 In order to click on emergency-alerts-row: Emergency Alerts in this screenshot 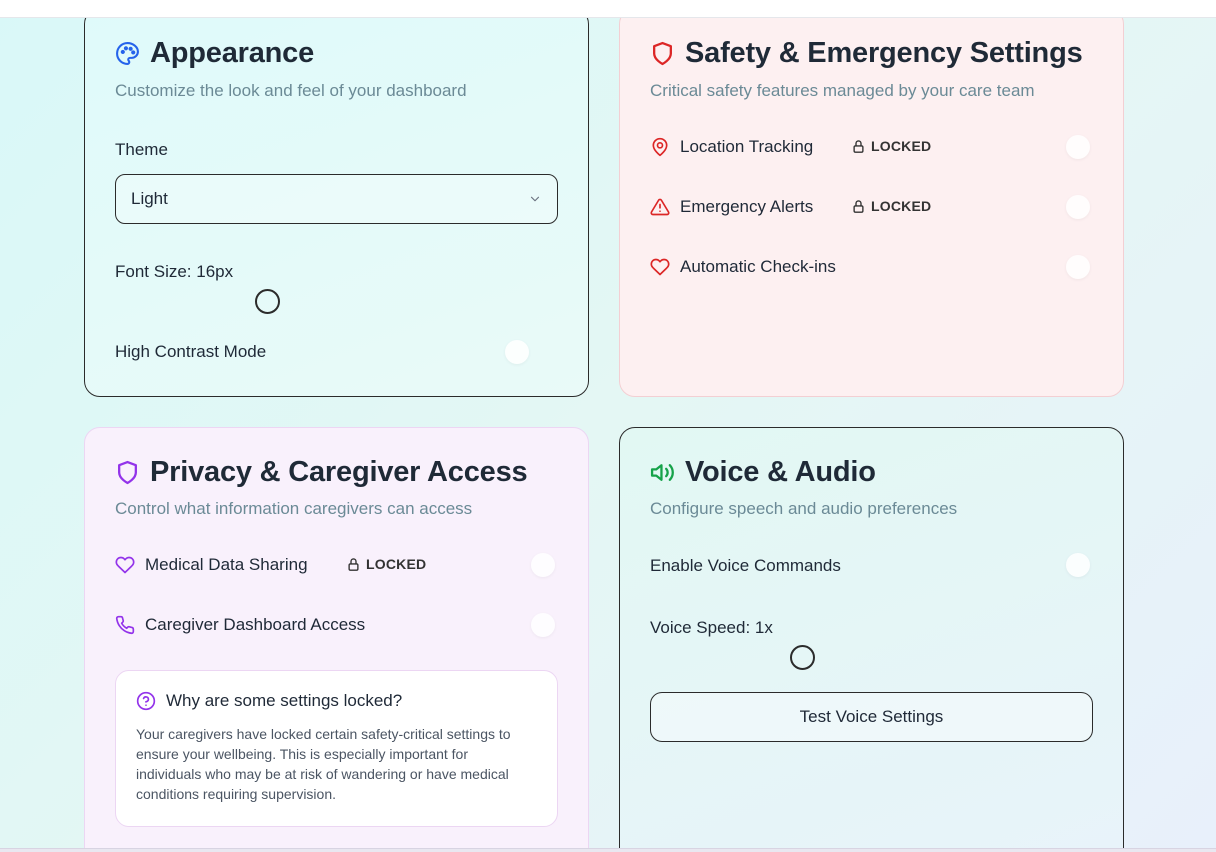, I will do `click(731, 207)`.